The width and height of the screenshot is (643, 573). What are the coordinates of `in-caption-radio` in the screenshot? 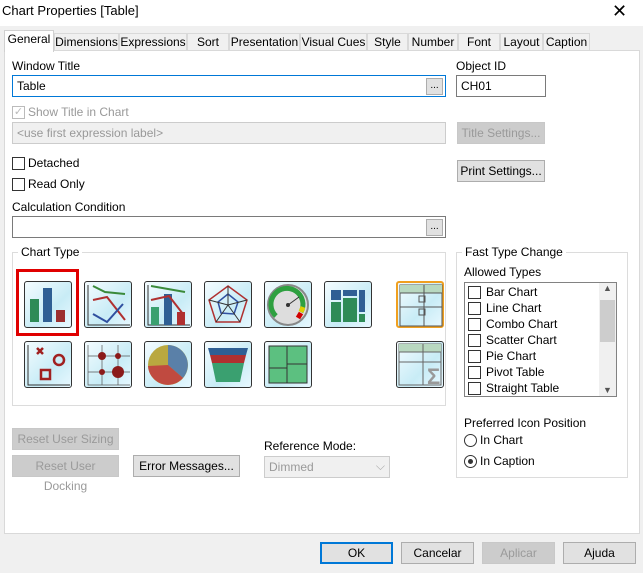 It's located at (470, 461).